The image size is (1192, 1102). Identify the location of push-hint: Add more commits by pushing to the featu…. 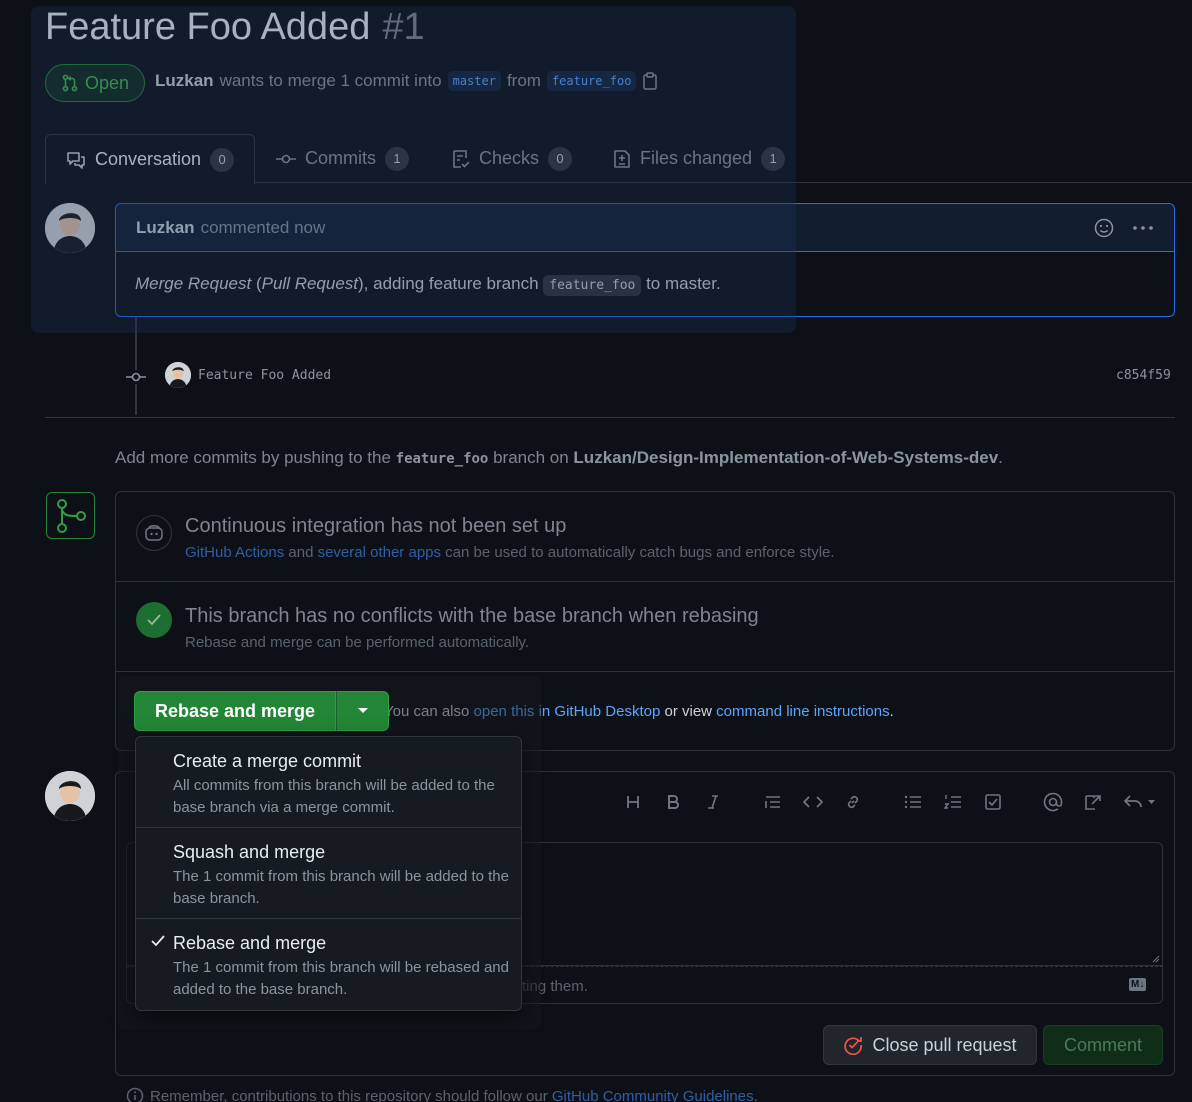
(559, 458).